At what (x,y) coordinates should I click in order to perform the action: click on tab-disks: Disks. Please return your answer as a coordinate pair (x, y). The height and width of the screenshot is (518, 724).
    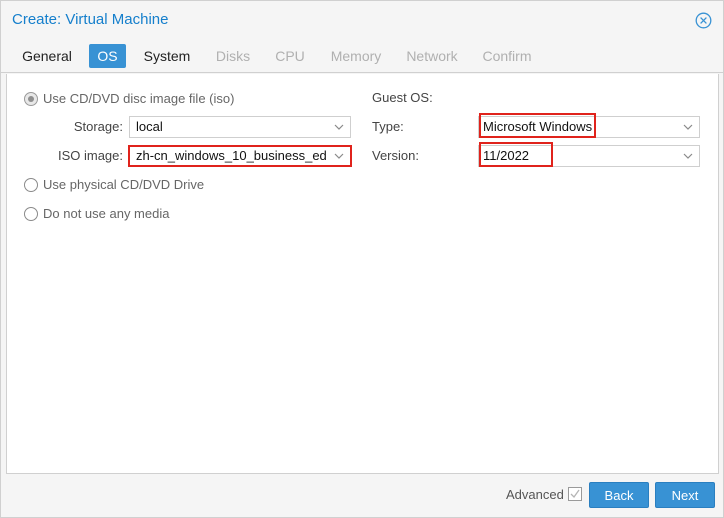
    Looking at the image, I should click on (233, 56).